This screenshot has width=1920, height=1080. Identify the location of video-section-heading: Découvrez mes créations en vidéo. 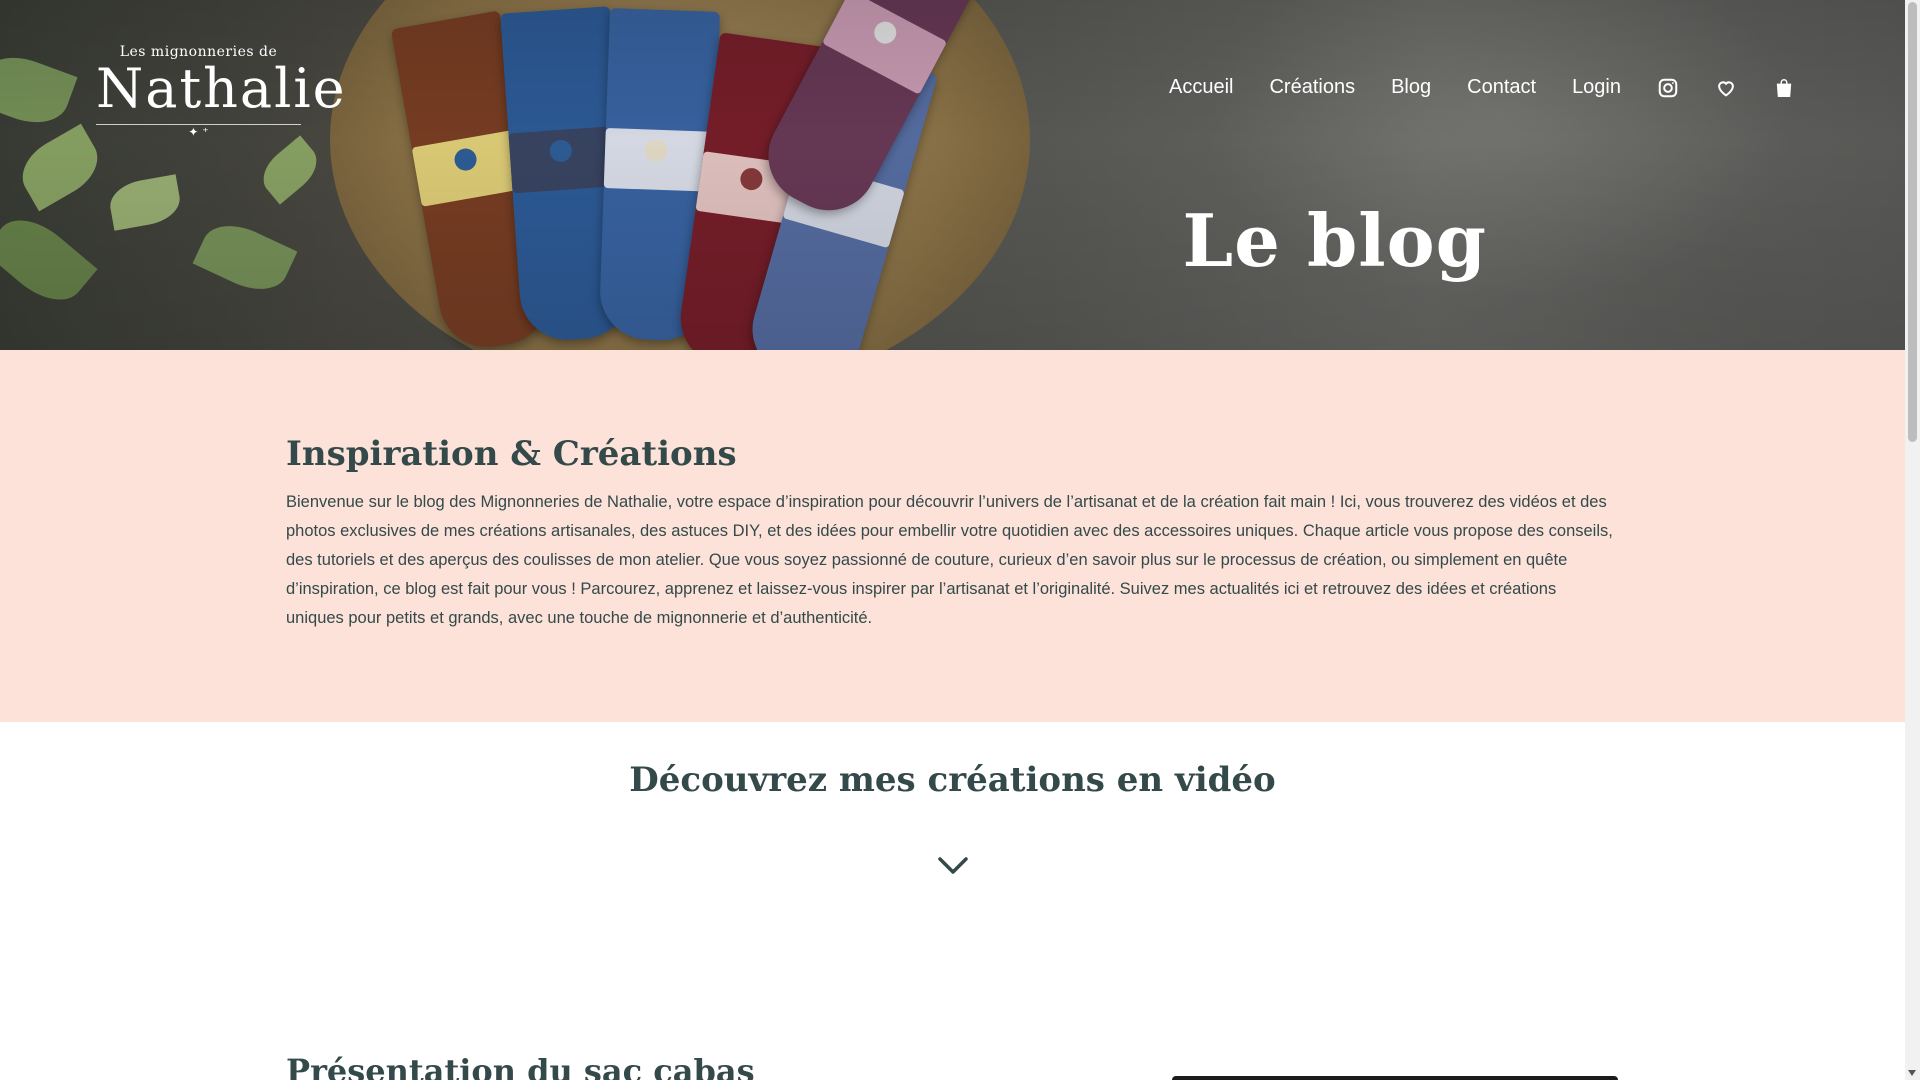
(952, 780).